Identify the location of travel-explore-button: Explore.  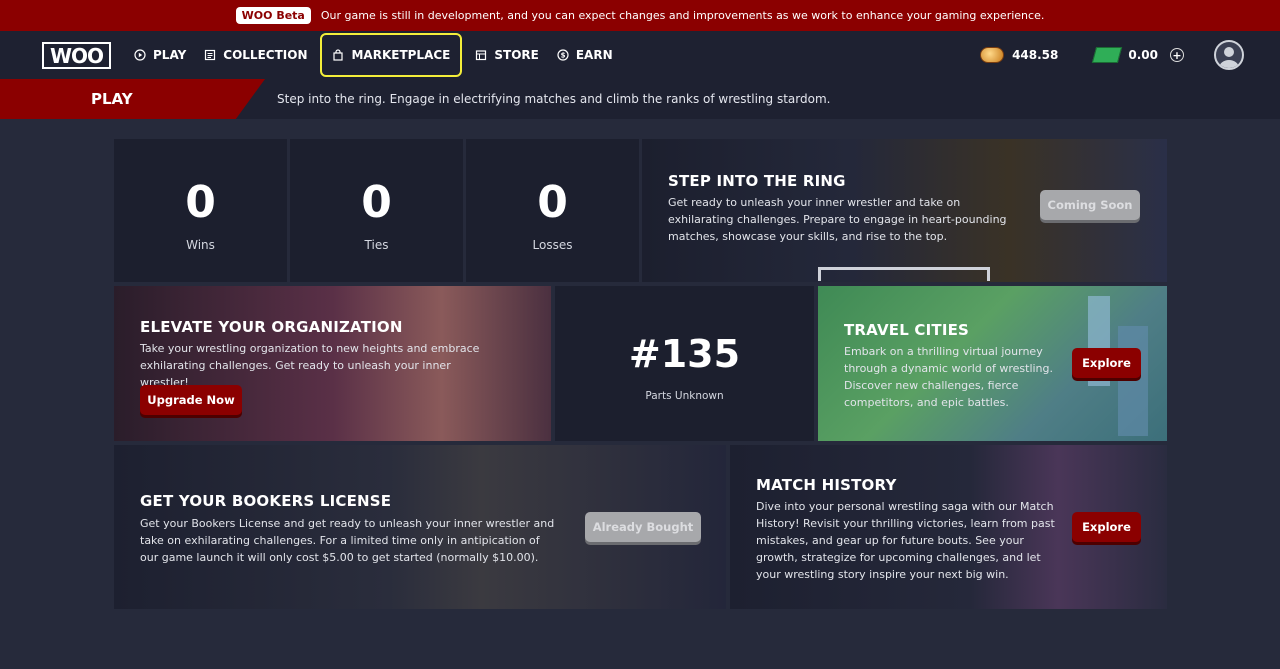
(1106, 363).